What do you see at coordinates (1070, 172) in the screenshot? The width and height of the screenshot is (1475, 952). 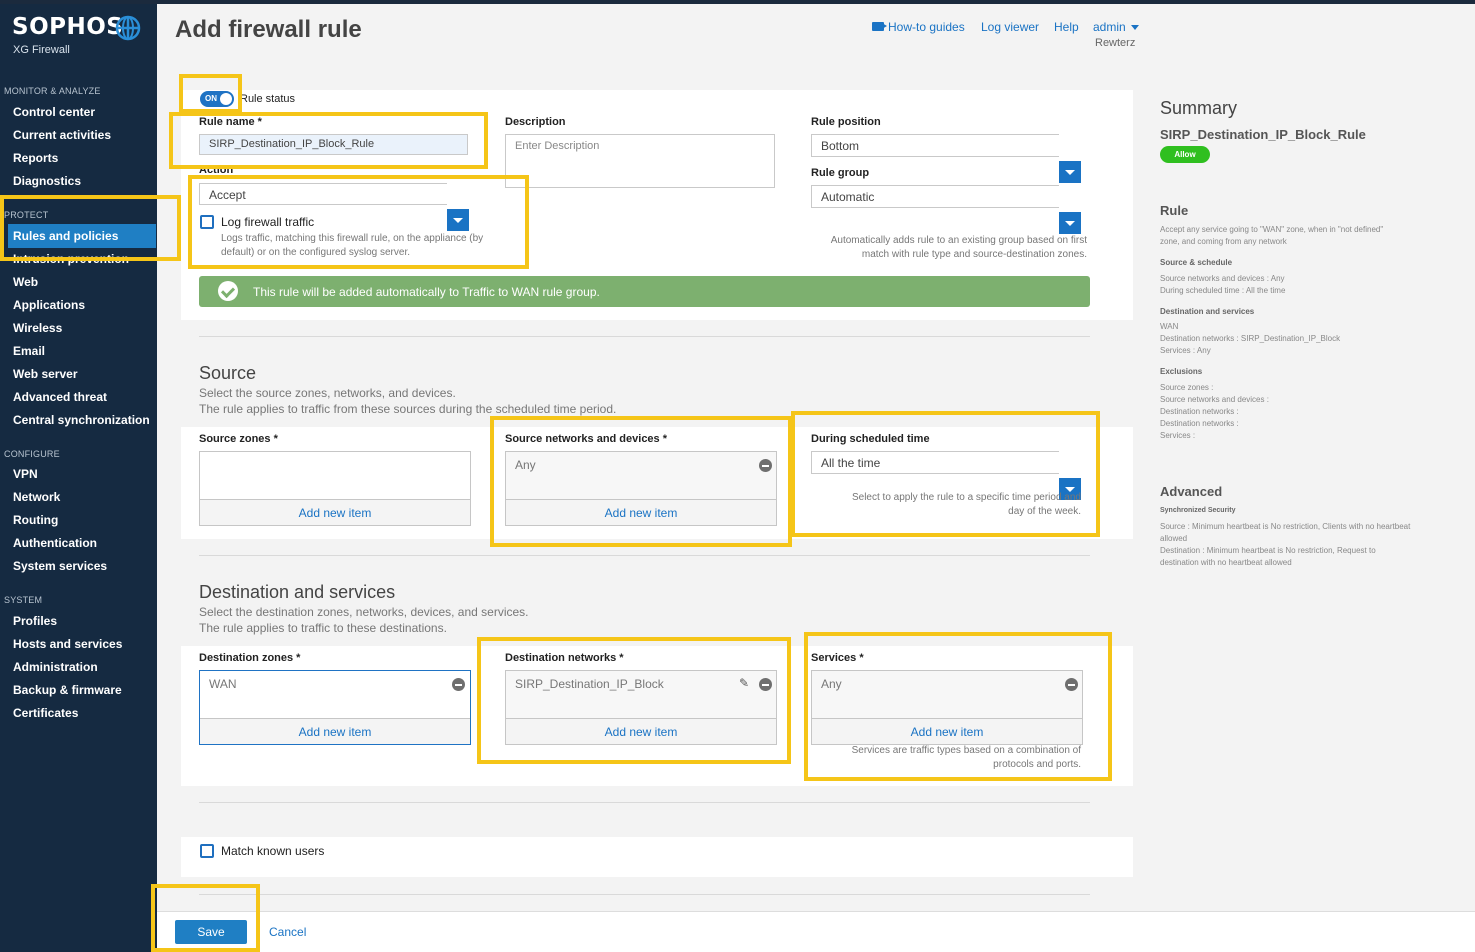 I see `rule-position-dropdown` at bounding box center [1070, 172].